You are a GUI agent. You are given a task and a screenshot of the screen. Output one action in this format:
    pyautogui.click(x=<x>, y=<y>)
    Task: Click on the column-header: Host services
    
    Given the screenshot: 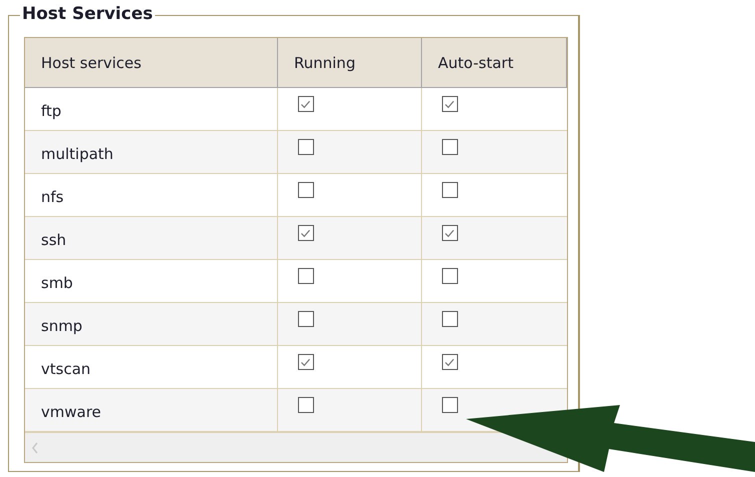 What is the action you would take?
    pyautogui.click(x=151, y=63)
    